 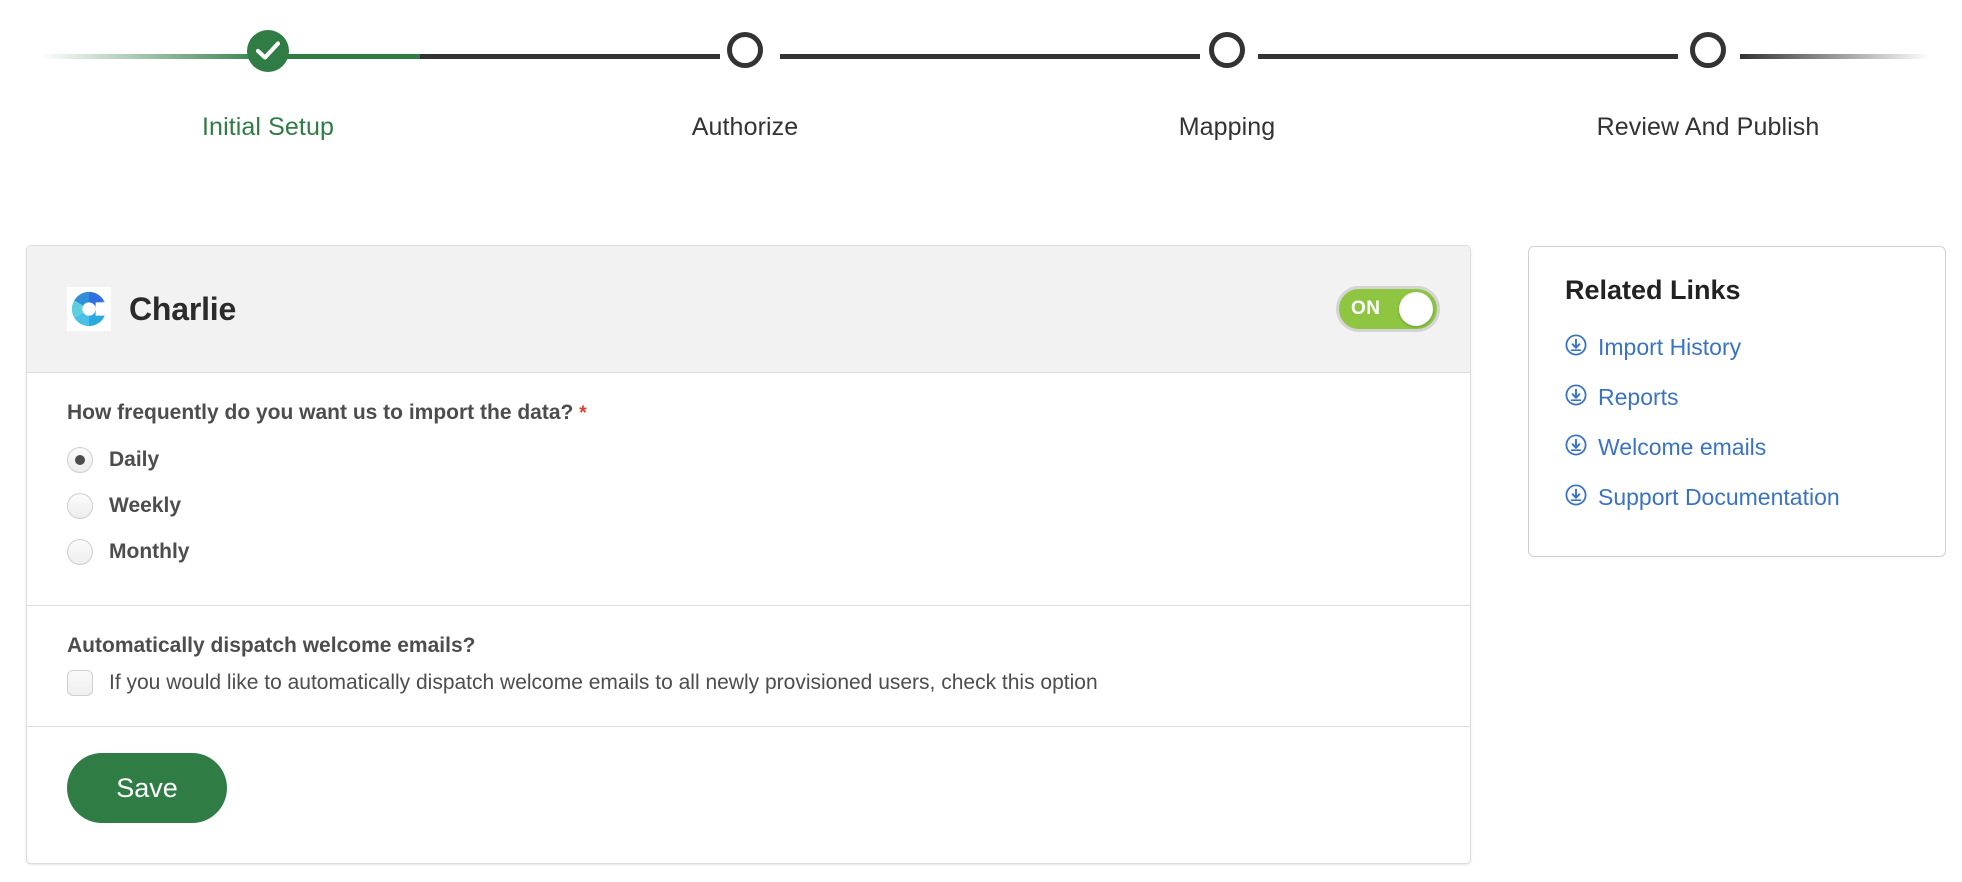 I want to click on radio-option-daily: Daily, so click(x=748, y=460).